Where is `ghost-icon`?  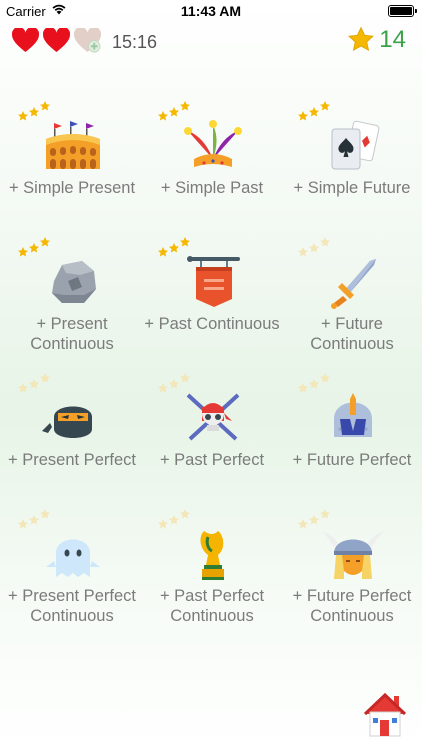
ghost-icon is located at coordinates (73, 558).